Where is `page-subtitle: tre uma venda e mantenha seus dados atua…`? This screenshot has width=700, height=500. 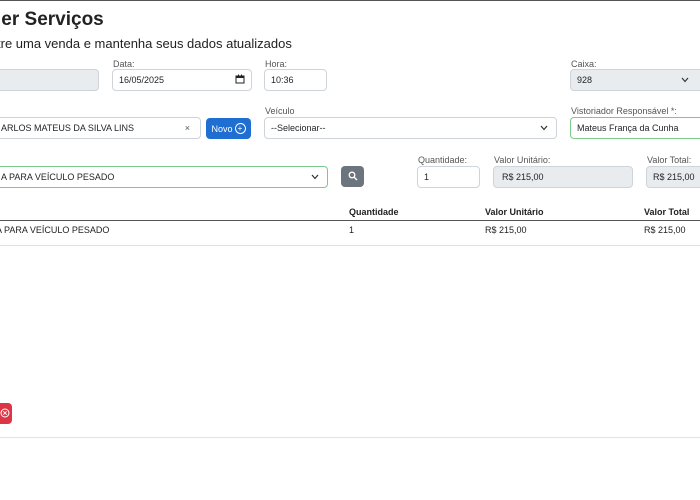
page-subtitle: tre uma venda e mantenha seus dados atua… is located at coordinates (146, 43).